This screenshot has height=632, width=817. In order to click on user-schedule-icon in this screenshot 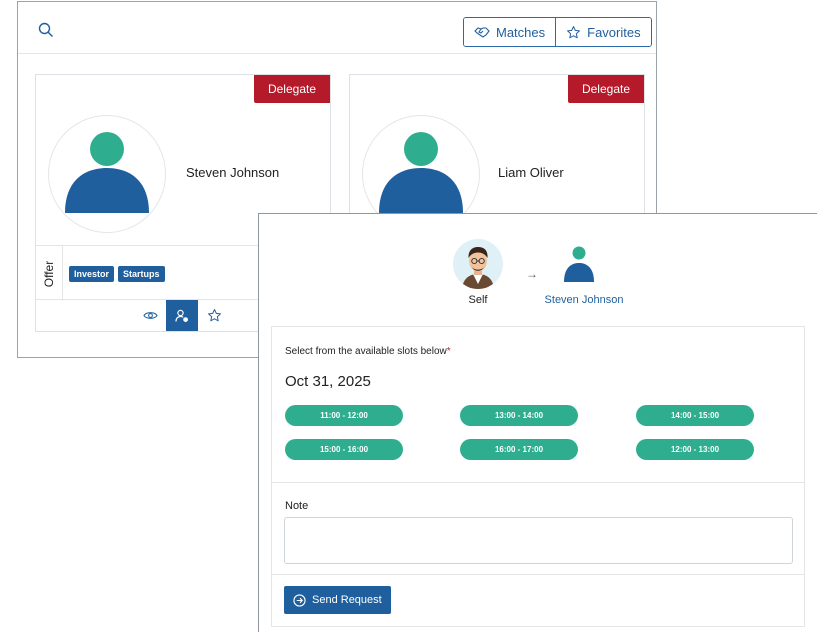, I will do `click(181, 315)`.